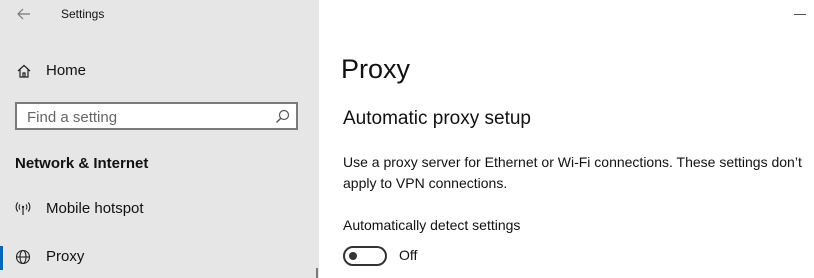  What do you see at coordinates (95, 208) in the screenshot?
I see `sidebar-item-label: Mobile hotspot` at bounding box center [95, 208].